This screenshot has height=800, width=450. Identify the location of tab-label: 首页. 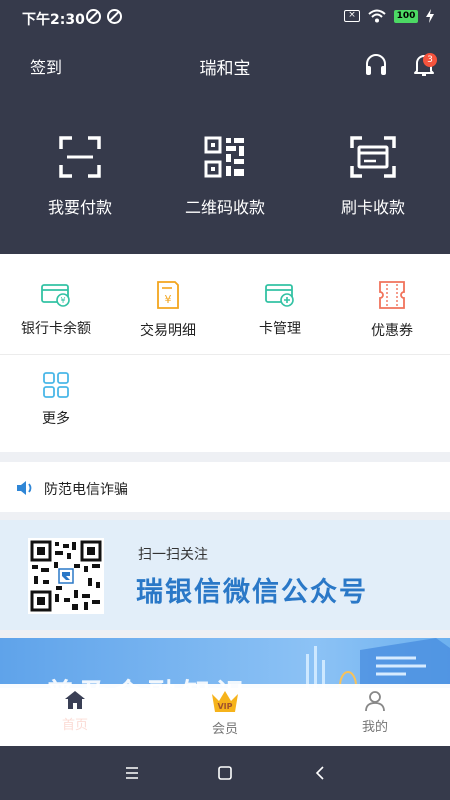
(74, 725).